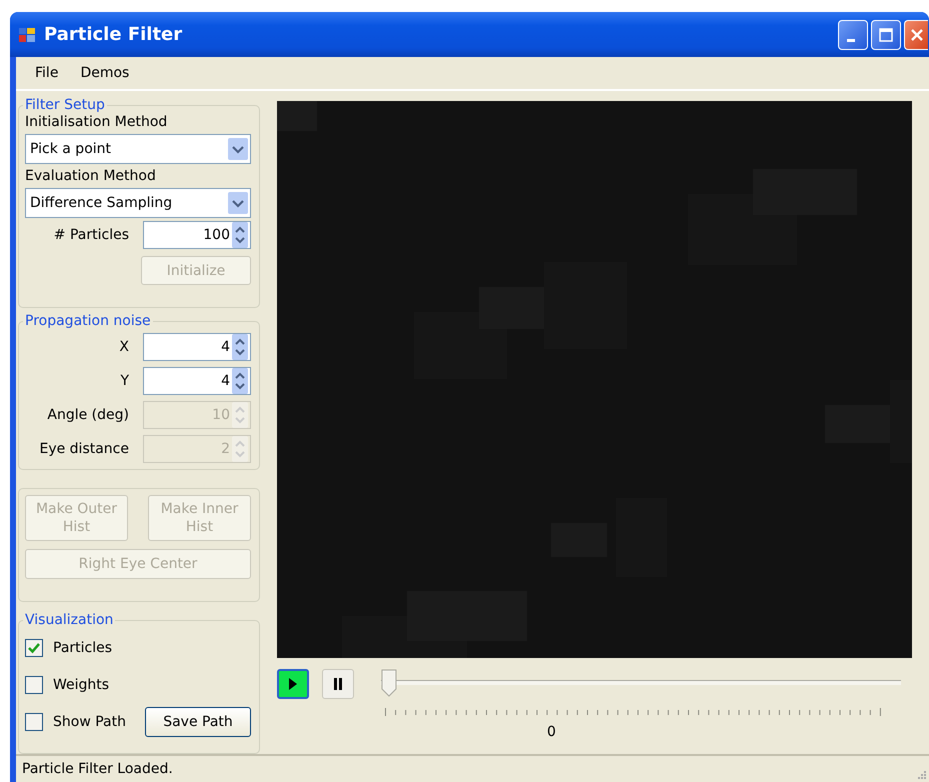  What do you see at coordinates (551, 732) in the screenshot?
I see `frame-number: 0` at bounding box center [551, 732].